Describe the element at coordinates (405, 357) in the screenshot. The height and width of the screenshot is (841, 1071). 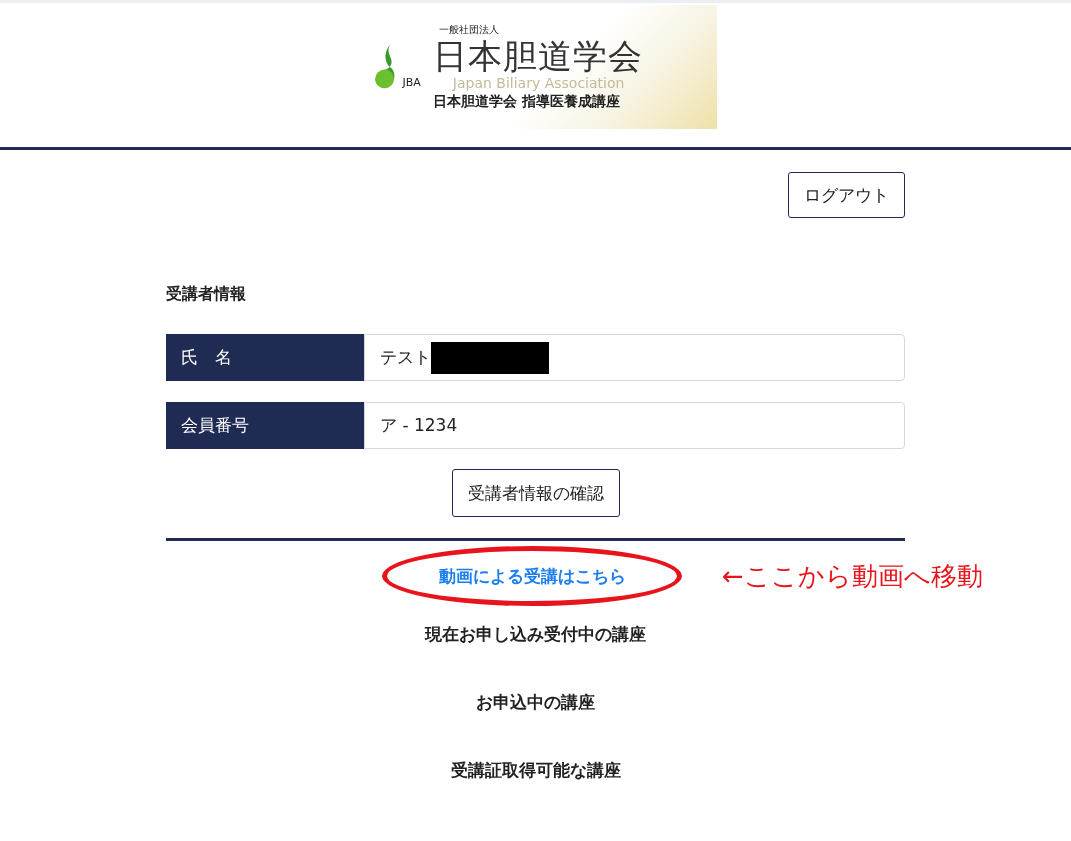
I see `value-text: テスト` at that location.